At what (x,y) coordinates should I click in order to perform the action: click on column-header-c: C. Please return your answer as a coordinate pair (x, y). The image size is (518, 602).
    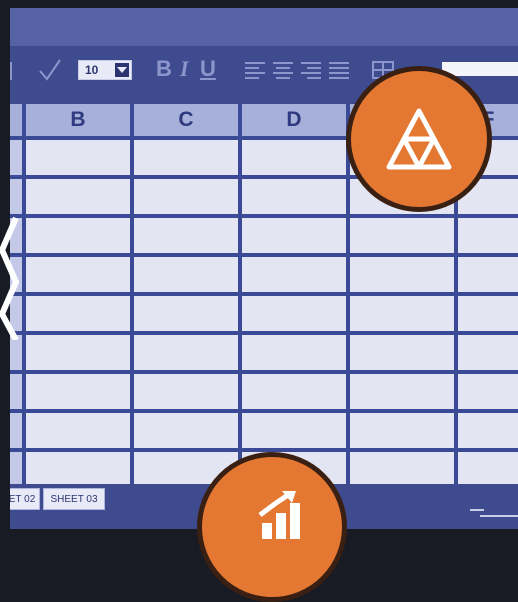
    Looking at the image, I should click on (186, 120).